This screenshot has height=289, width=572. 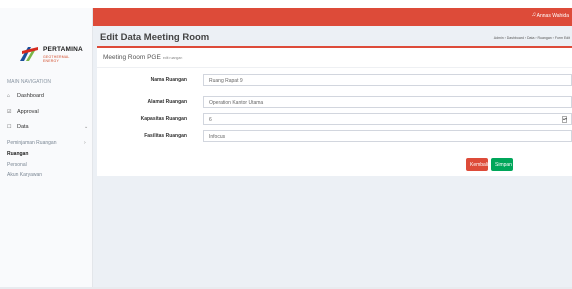 What do you see at coordinates (334, 67) in the screenshot?
I see `divider` at bounding box center [334, 67].